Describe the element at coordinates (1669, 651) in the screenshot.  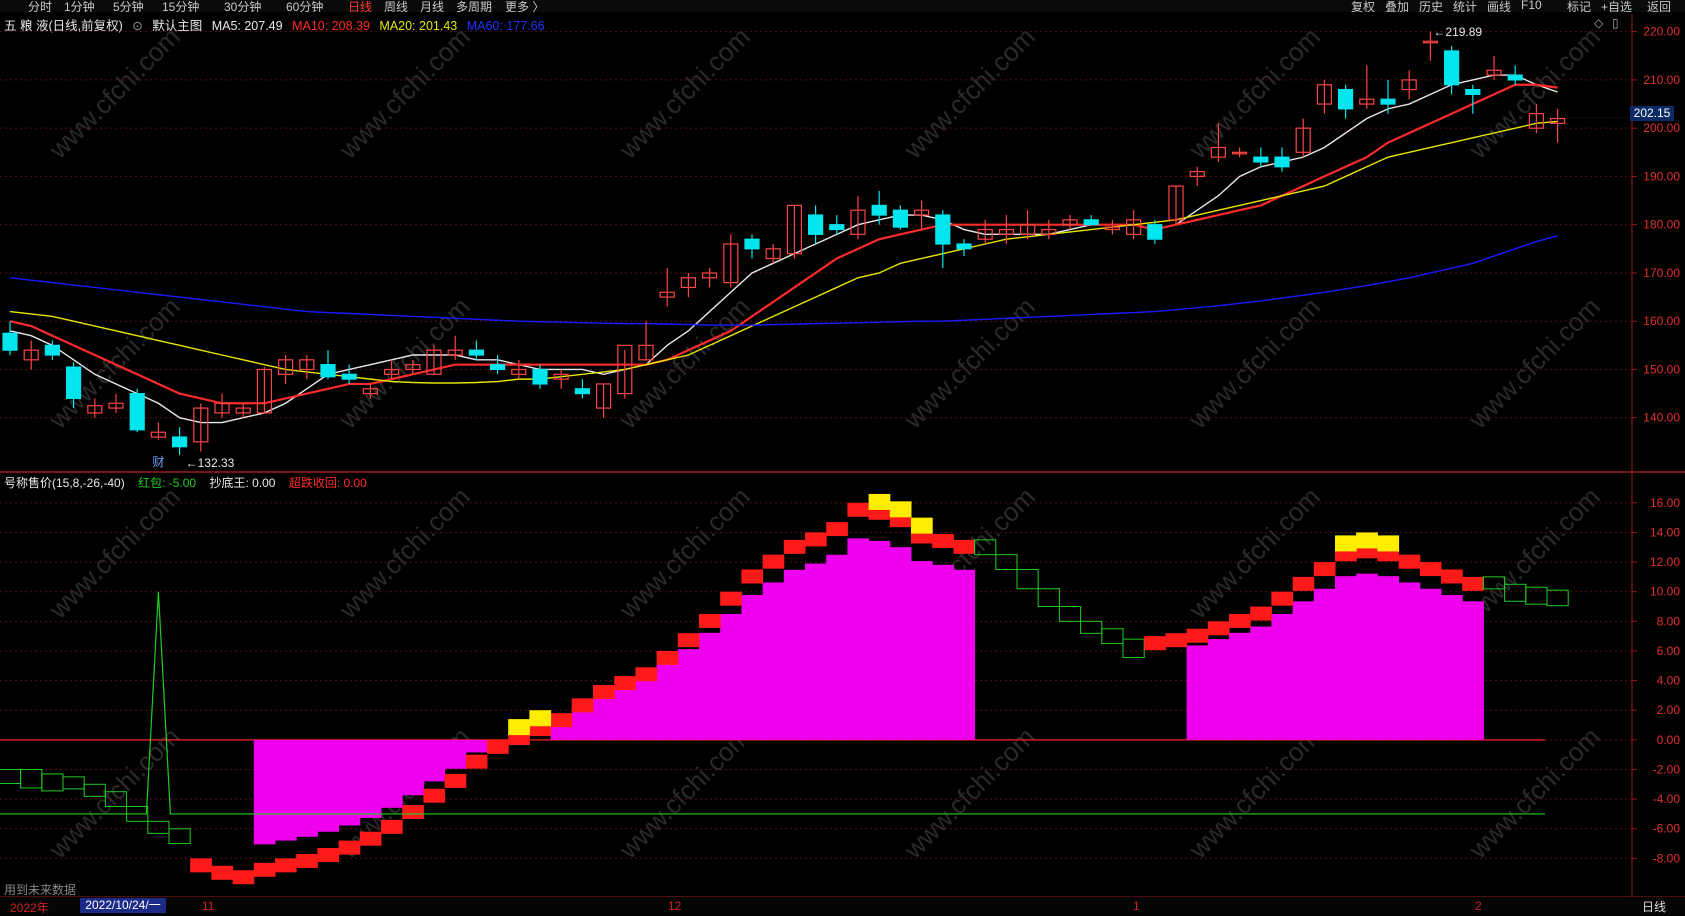
I see `ind-axis-label-5: 6.00` at that location.